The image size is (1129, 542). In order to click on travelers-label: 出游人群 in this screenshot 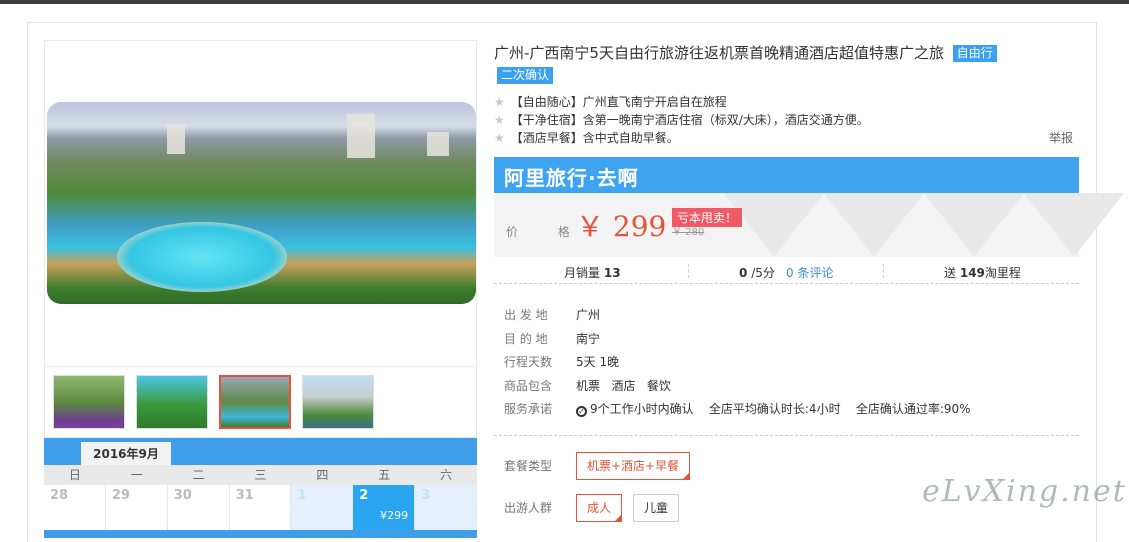, I will do `click(528, 508)`.